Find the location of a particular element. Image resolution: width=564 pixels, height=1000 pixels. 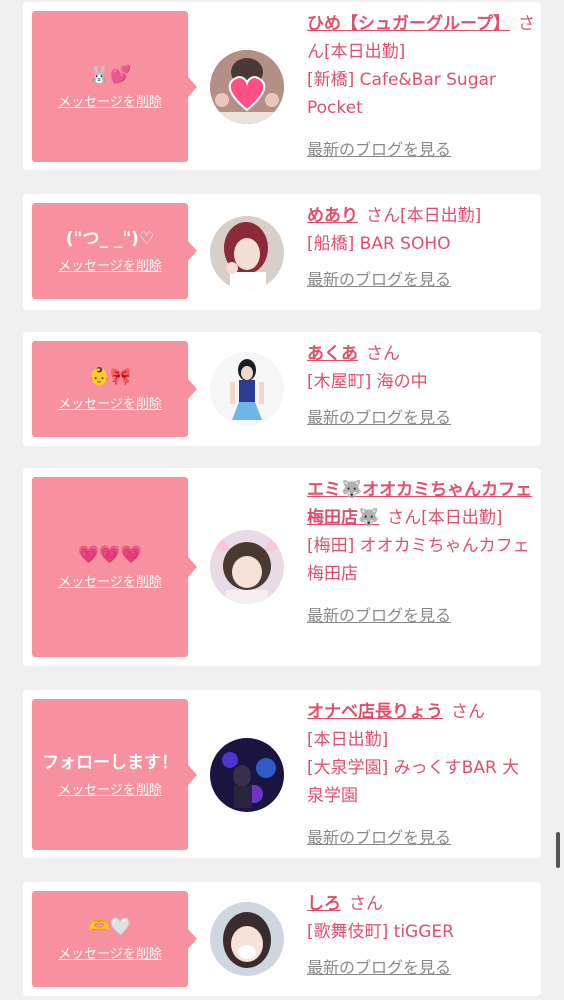

user-name-link: オナベ店長りょう is located at coordinates (375, 712).